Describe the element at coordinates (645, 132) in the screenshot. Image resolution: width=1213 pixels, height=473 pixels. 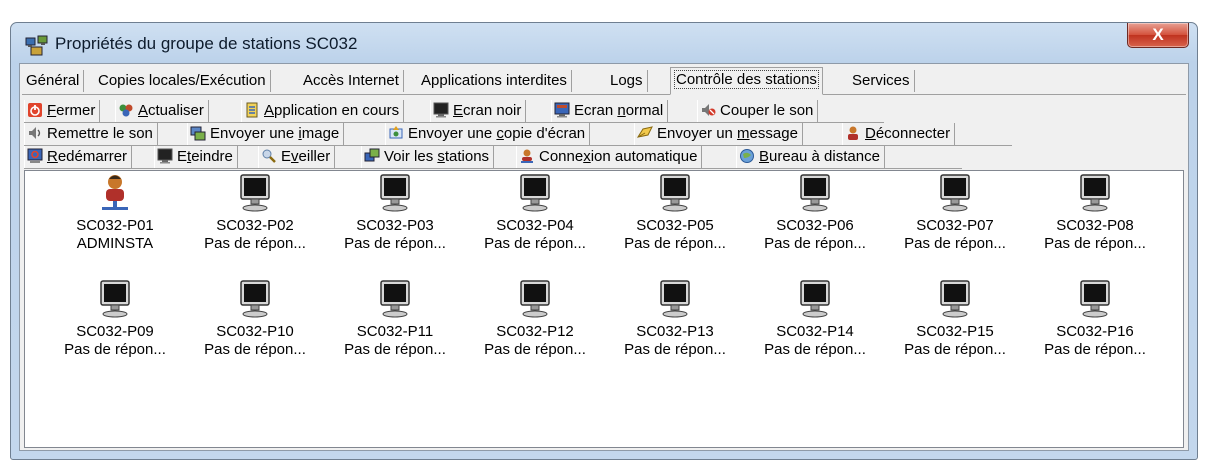
I see `message-icon` at that location.